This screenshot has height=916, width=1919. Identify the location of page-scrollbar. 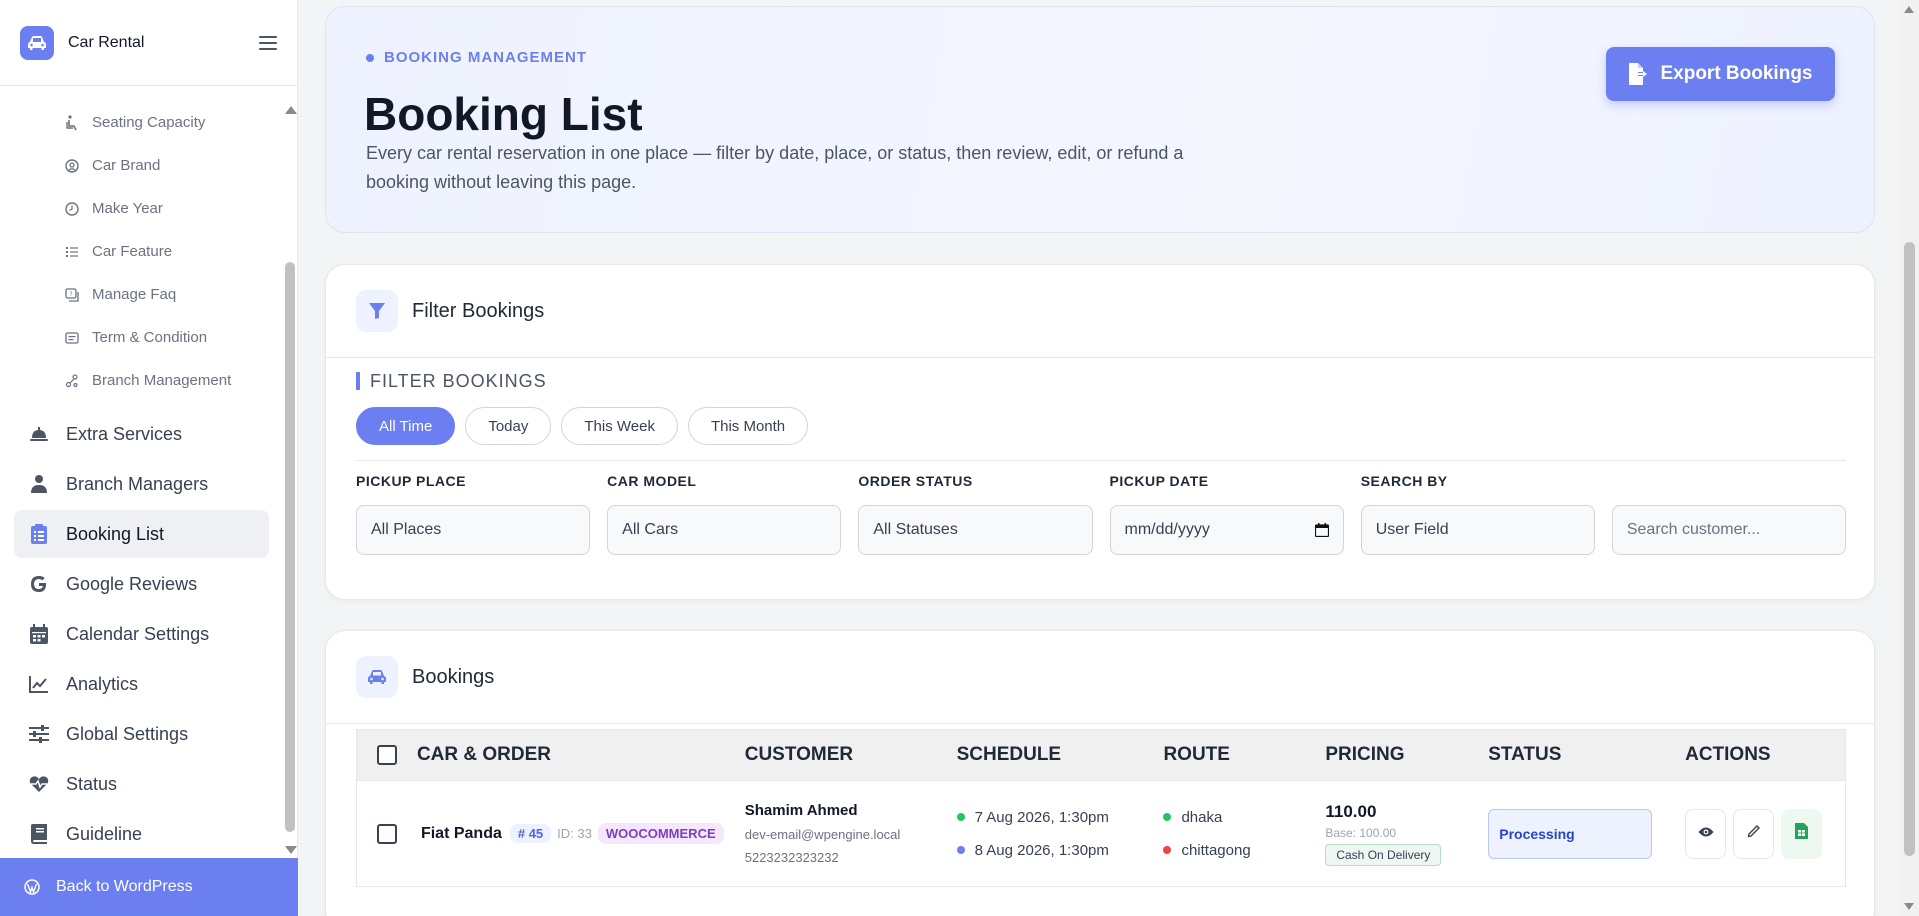
(1909, 458).